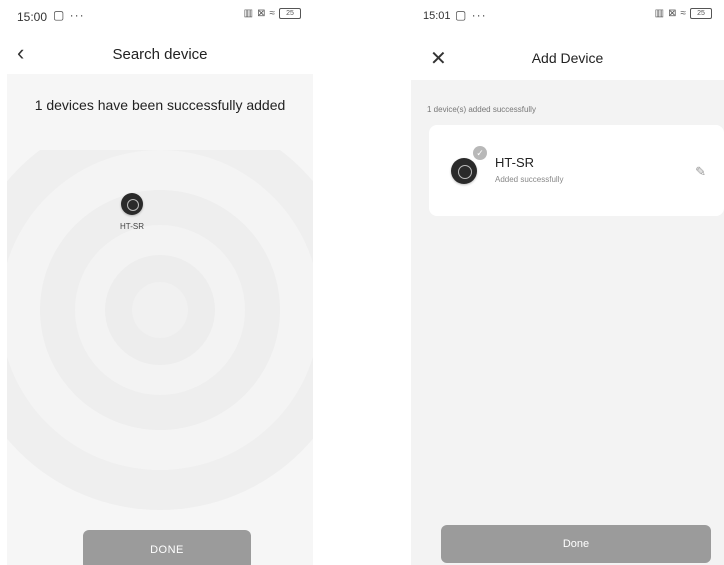  Describe the element at coordinates (576, 544) in the screenshot. I see `done-button: Done` at that location.